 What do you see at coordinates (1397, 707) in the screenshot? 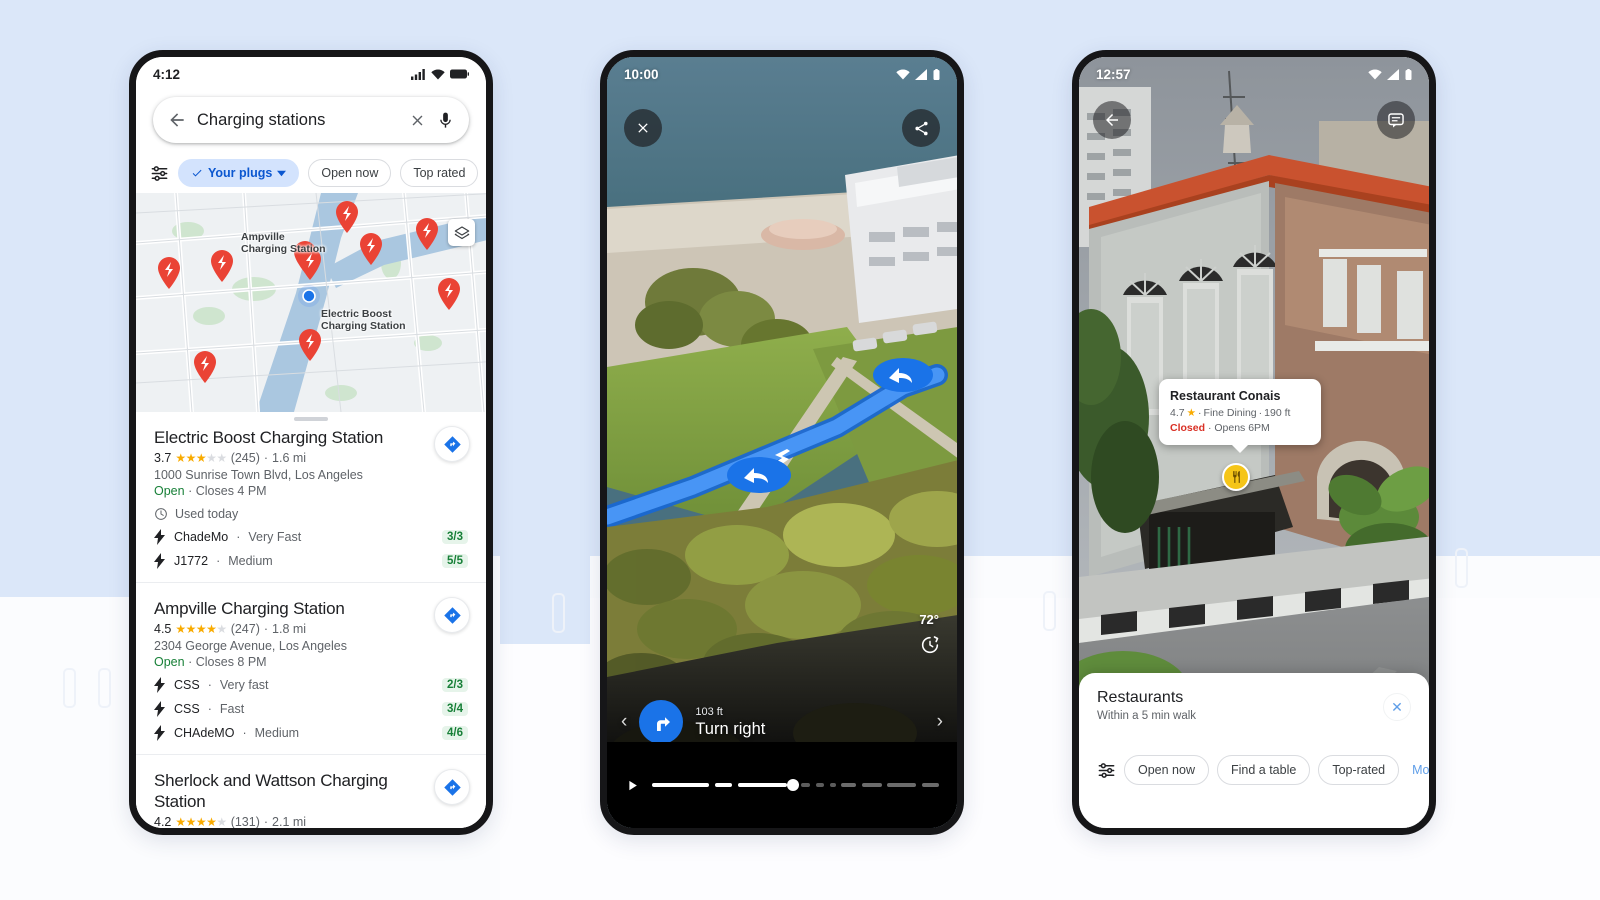
I see `close-icon: ✕` at bounding box center [1397, 707].